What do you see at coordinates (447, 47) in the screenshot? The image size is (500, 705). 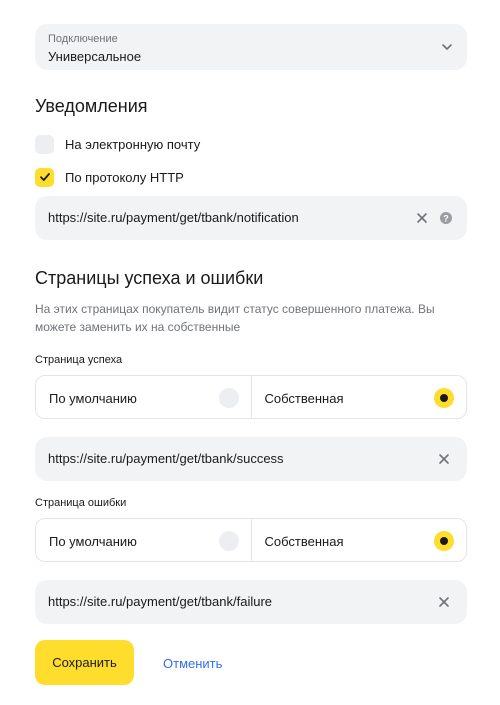 I see `chevron-down-icon` at bounding box center [447, 47].